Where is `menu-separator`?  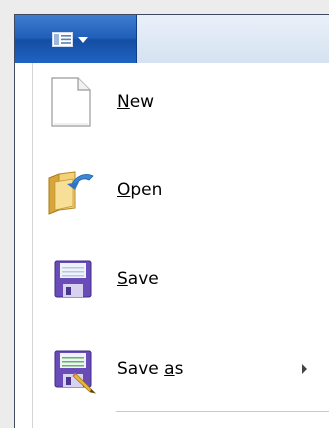 menu-separator is located at coordinates (222, 411).